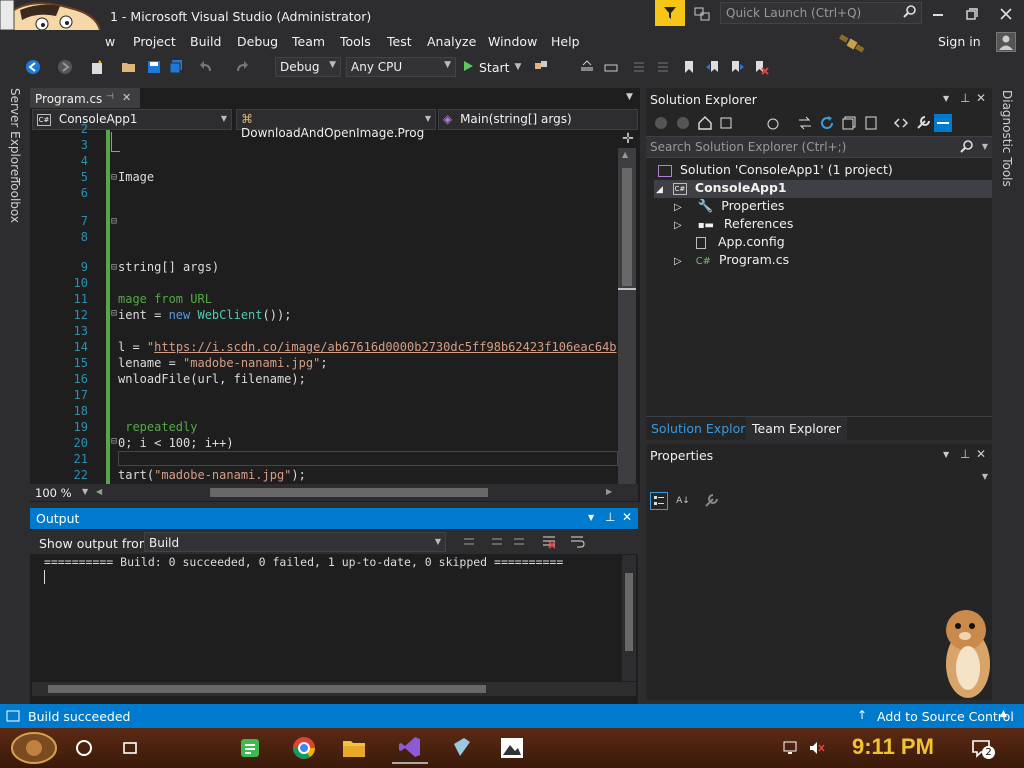 This screenshot has height=768, width=1024. Describe the element at coordinates (702, 14) in the screenshot. I see `feedback-icon` at that location.